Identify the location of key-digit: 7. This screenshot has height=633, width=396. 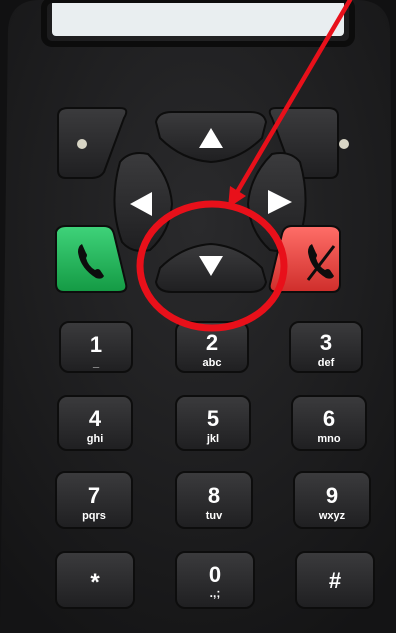
(94, 495).